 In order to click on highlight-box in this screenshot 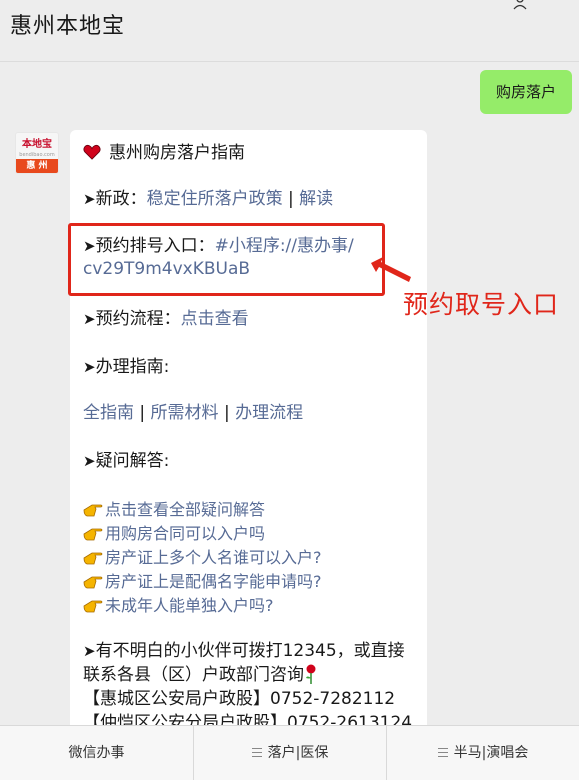, I will do `click(226, 259)`.